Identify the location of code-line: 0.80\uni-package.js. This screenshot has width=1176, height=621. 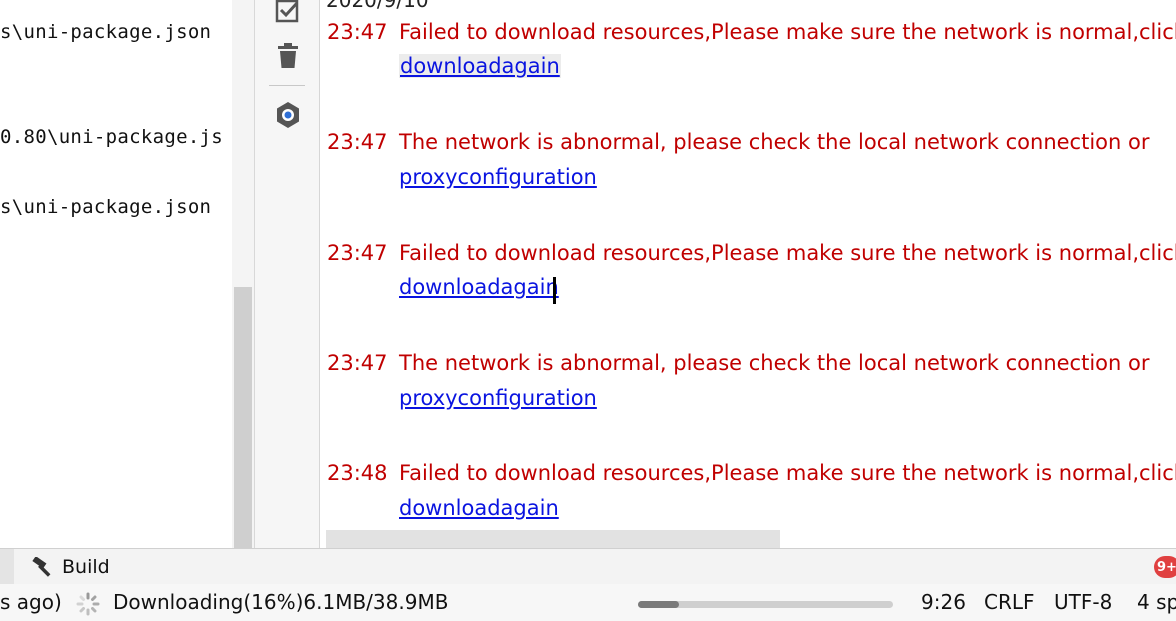
(112, 137).